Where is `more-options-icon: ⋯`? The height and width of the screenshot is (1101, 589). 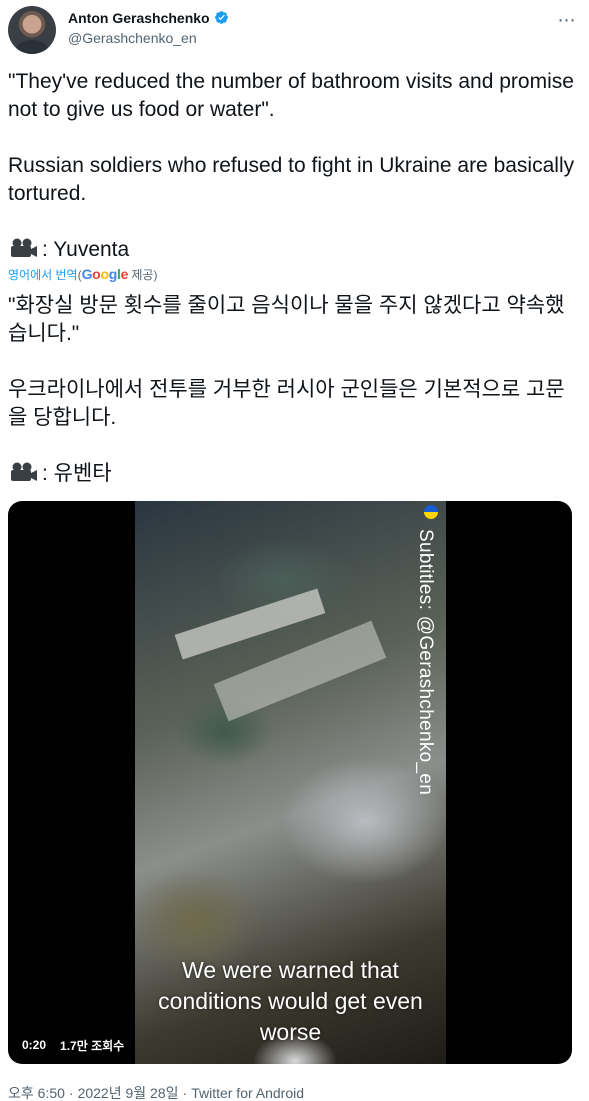 more-options-icon: ⋯ is located at coordinates (567, 20).